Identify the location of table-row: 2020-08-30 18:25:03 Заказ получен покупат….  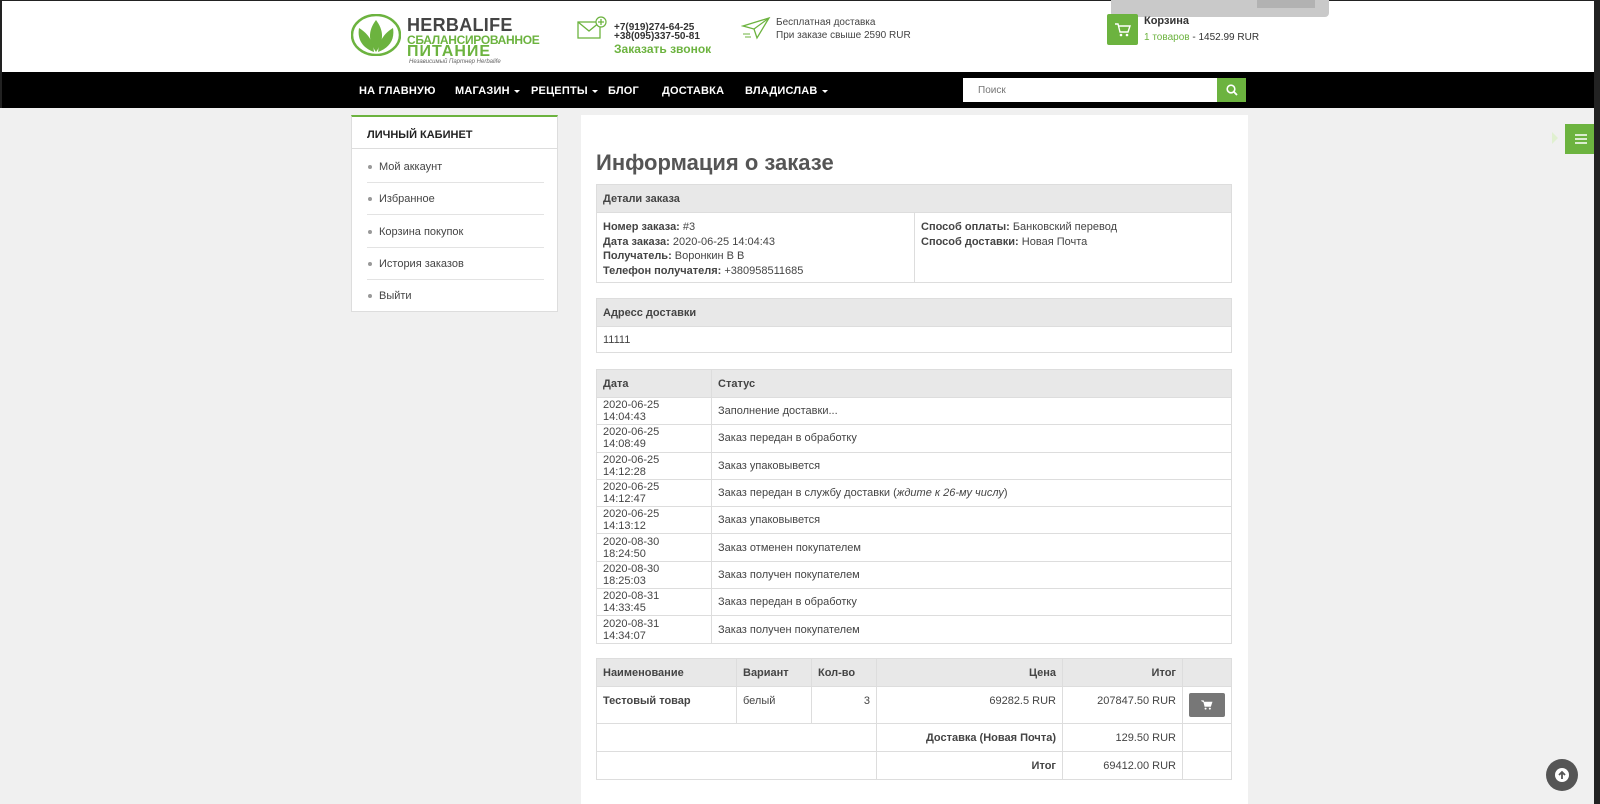
(914, 575).